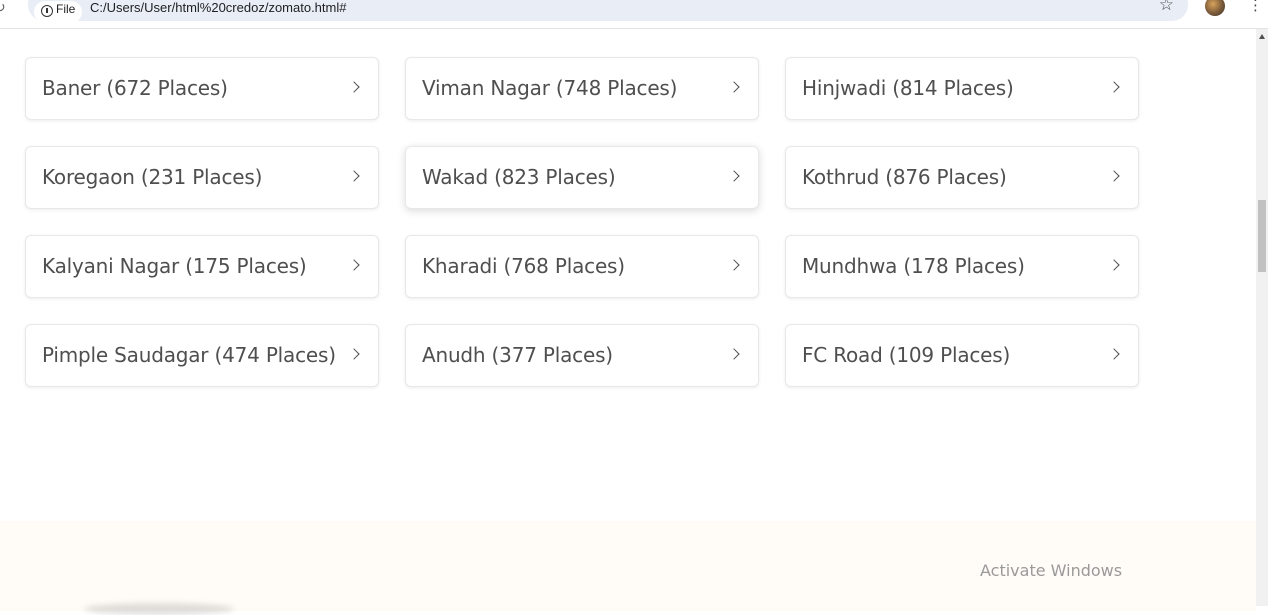 Image resolution: width=1268 pixels, height=615 pixels. Describe the element at coordinates (519, 177) in the screenshot. I see `locality-label: Wakad (823 Places)` at that location.